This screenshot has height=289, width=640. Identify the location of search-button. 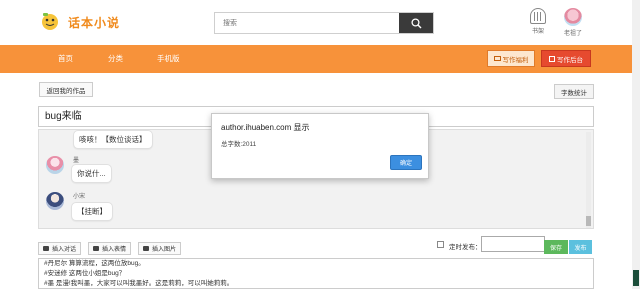
(416, 23).